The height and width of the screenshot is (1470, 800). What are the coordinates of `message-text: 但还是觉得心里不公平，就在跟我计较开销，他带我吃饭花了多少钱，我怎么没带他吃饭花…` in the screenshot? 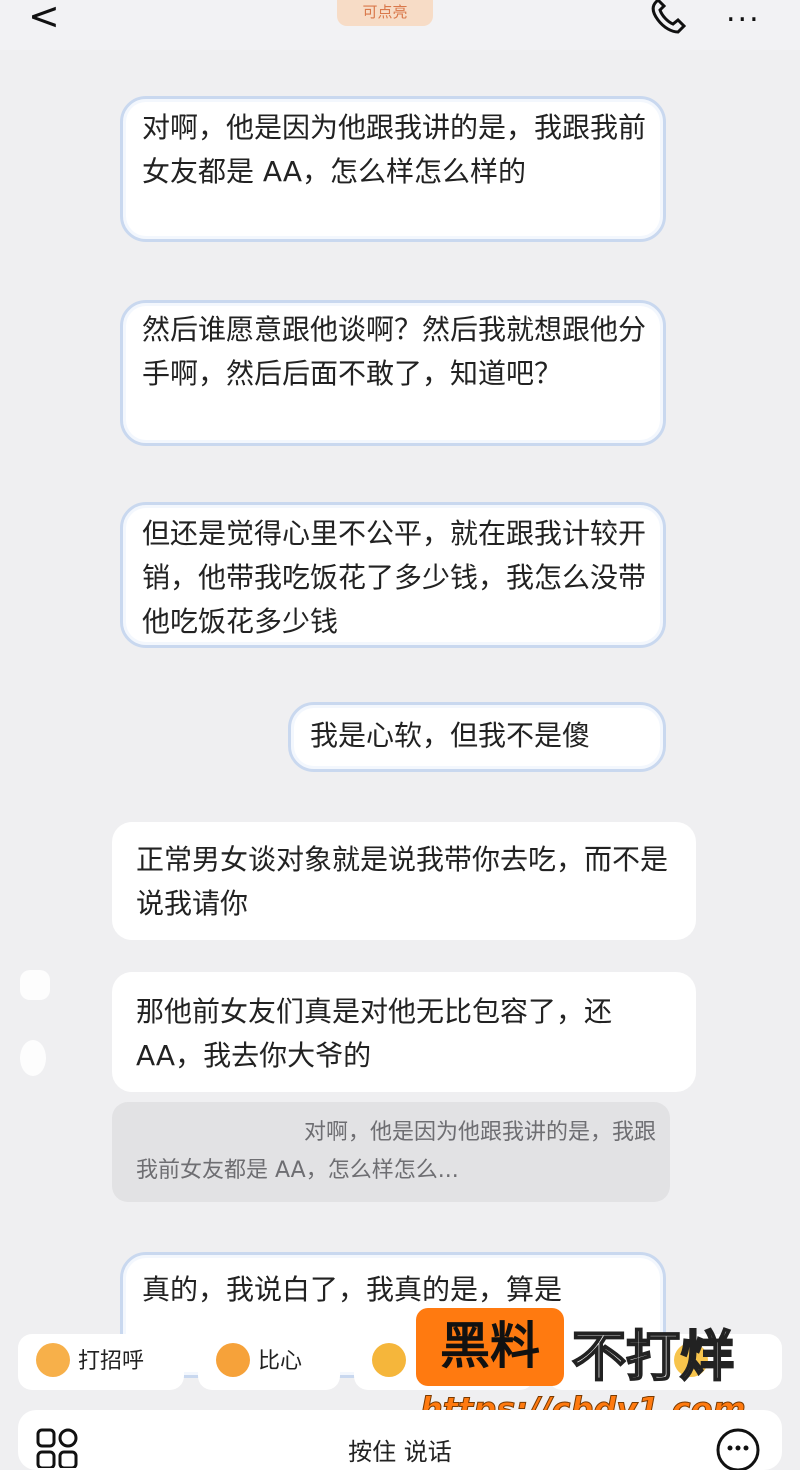 It's located at (394, 577).